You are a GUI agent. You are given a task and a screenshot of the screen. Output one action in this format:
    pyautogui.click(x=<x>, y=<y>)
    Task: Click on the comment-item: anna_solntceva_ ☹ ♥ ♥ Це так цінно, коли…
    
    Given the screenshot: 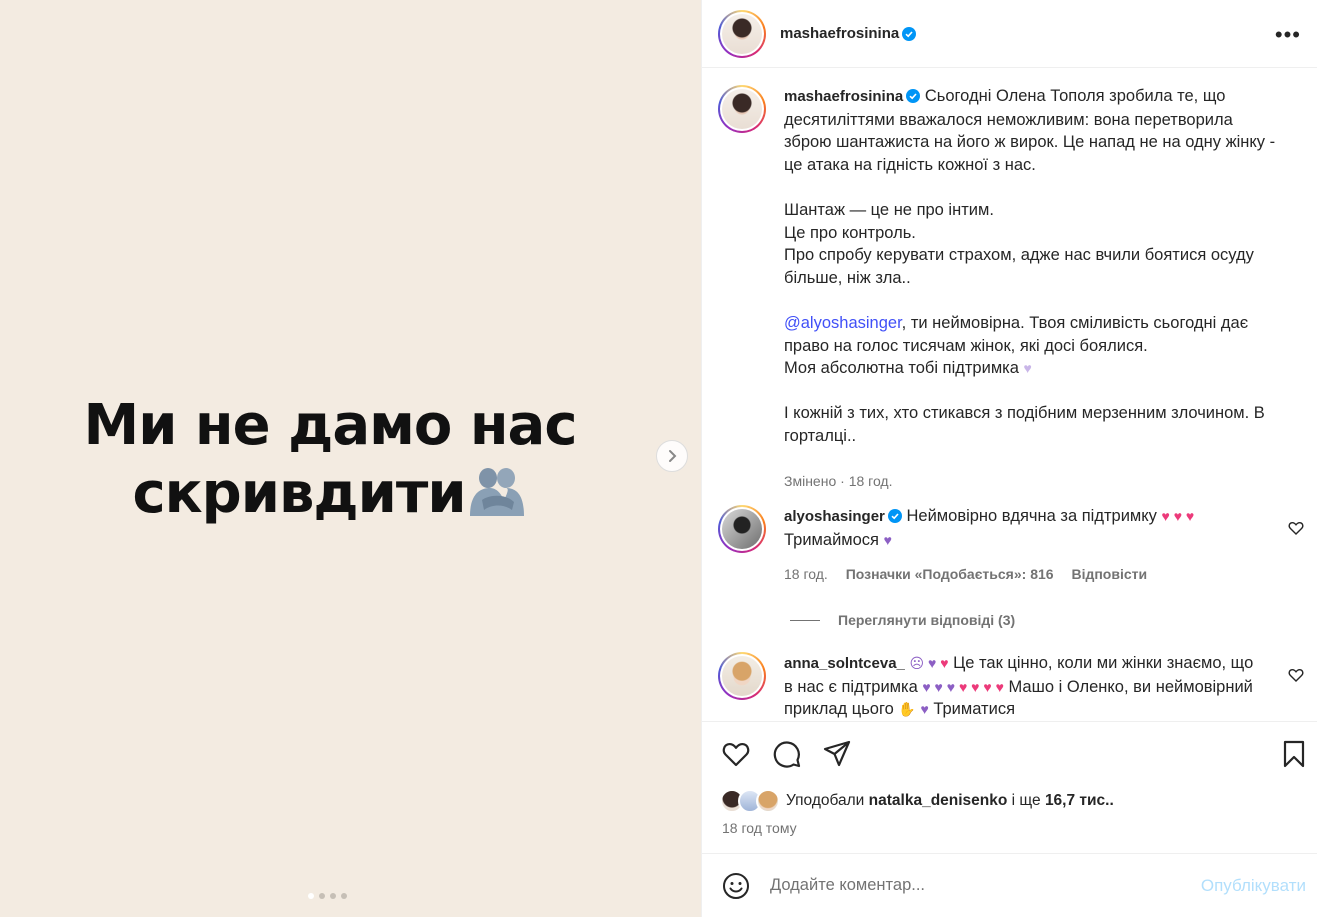 What is the action you would take?
    pyautogui.click(x=986, y=686)
    